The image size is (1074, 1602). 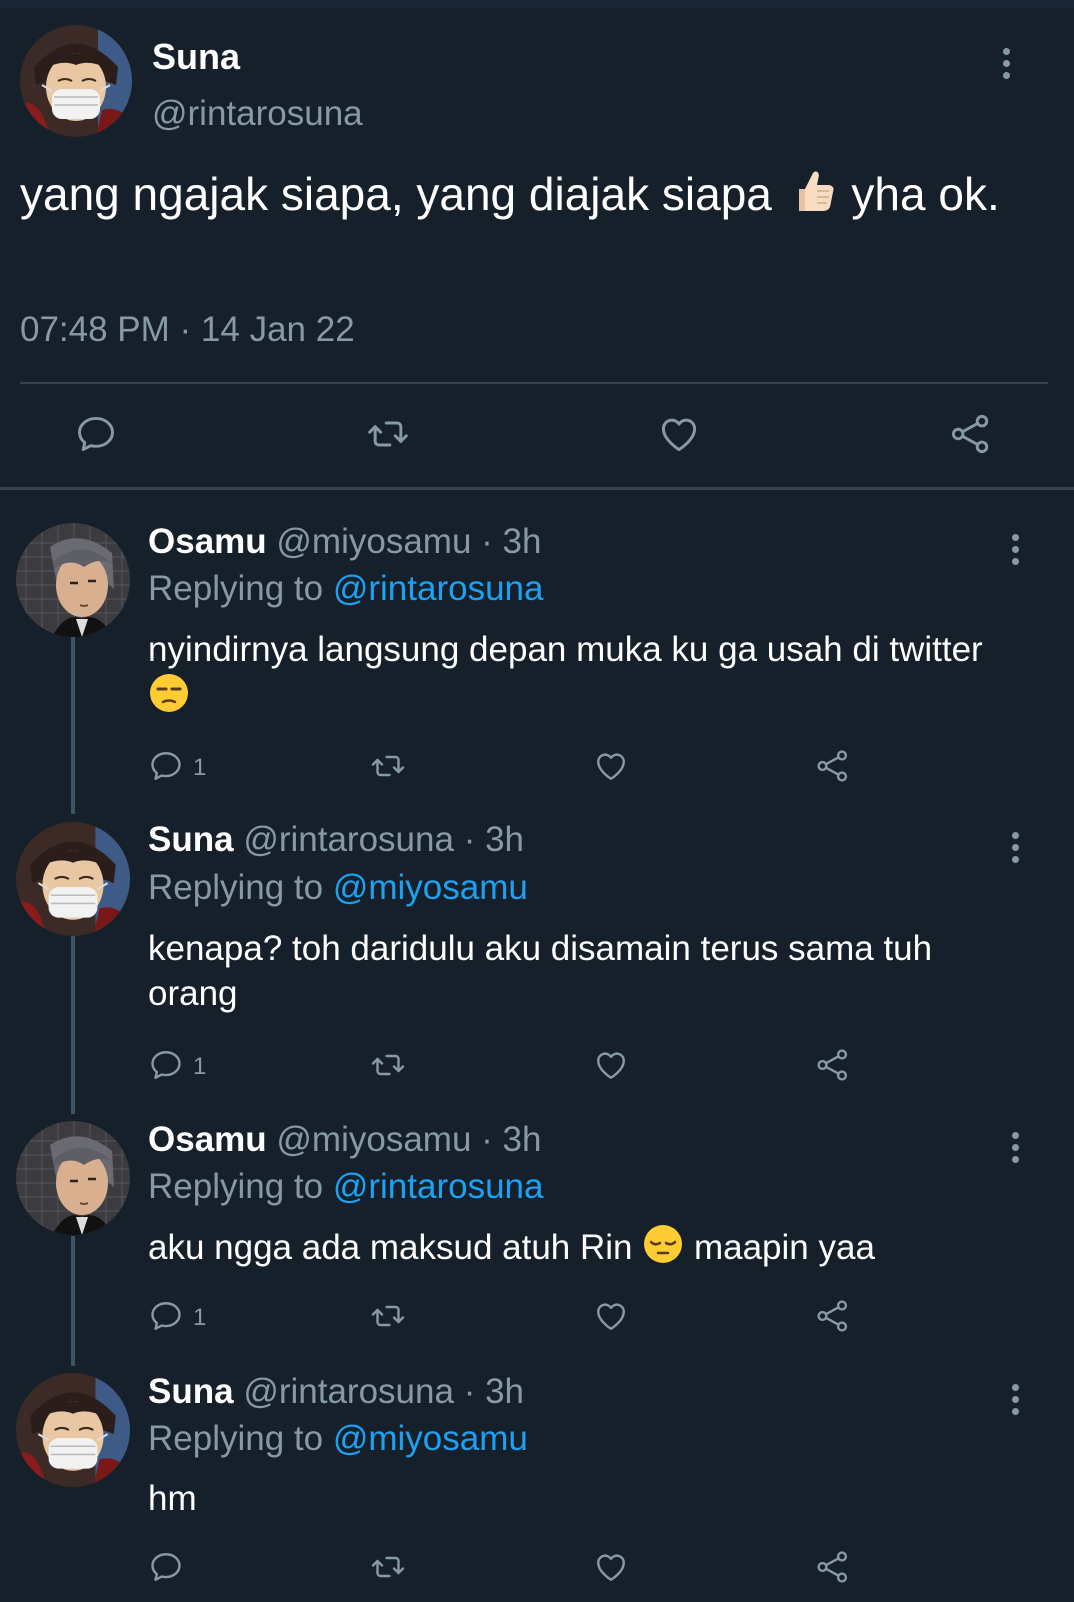 What do you see at coordinates (537, 4) in the screenshot?
I see `top-divider` at bounding box center [537, 4].